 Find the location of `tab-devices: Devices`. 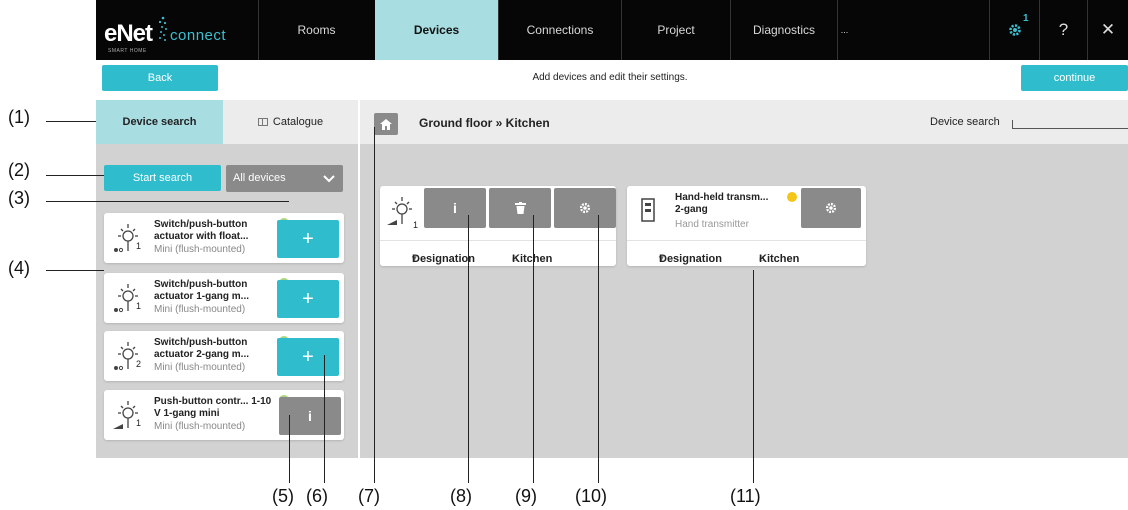

tab-devices: Devices is located at coordinates (436, 30).